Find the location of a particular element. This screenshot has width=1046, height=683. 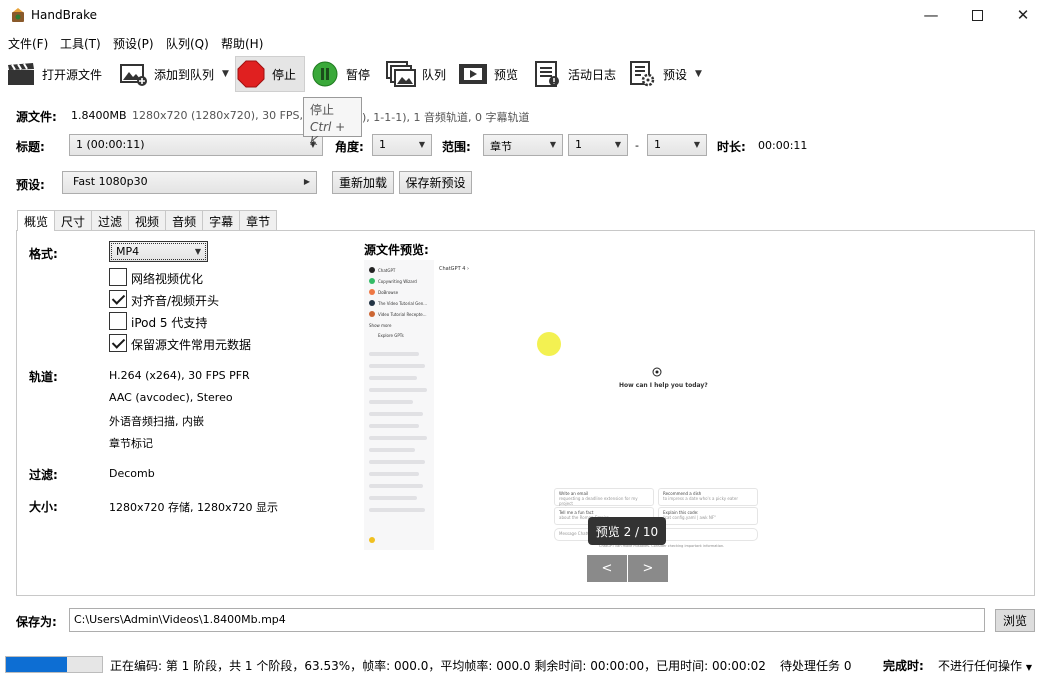

save-path-input: C:\Users\Admin\Videos\1.8400Mb.mp4 is located at coordinates (527, 620).